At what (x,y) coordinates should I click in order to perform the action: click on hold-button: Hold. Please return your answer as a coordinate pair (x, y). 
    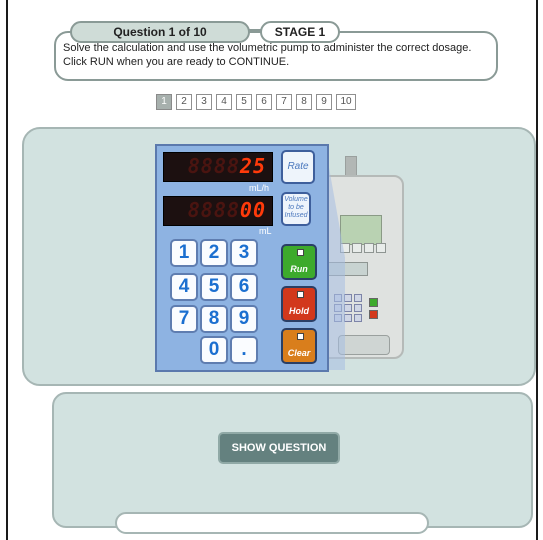
    Looking at the image, I should click on (299, 304).